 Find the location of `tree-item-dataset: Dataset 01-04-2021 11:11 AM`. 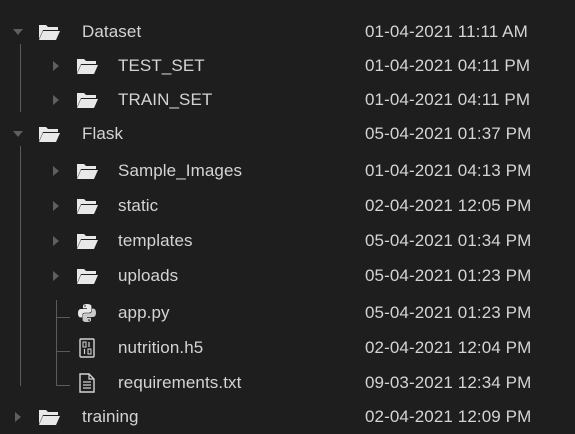

tree-item-dataset: Dataset 01-04-2021 11:11 AM is located at coordinates (287, 32).